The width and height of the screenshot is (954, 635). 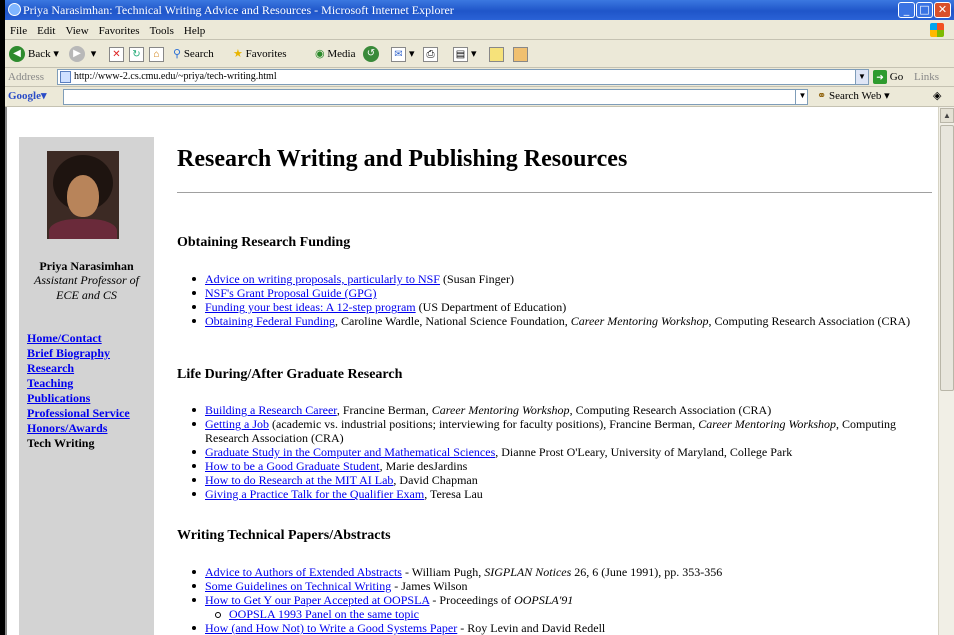 I want to click on home-button: ⌂, so click(x=158, y=54).